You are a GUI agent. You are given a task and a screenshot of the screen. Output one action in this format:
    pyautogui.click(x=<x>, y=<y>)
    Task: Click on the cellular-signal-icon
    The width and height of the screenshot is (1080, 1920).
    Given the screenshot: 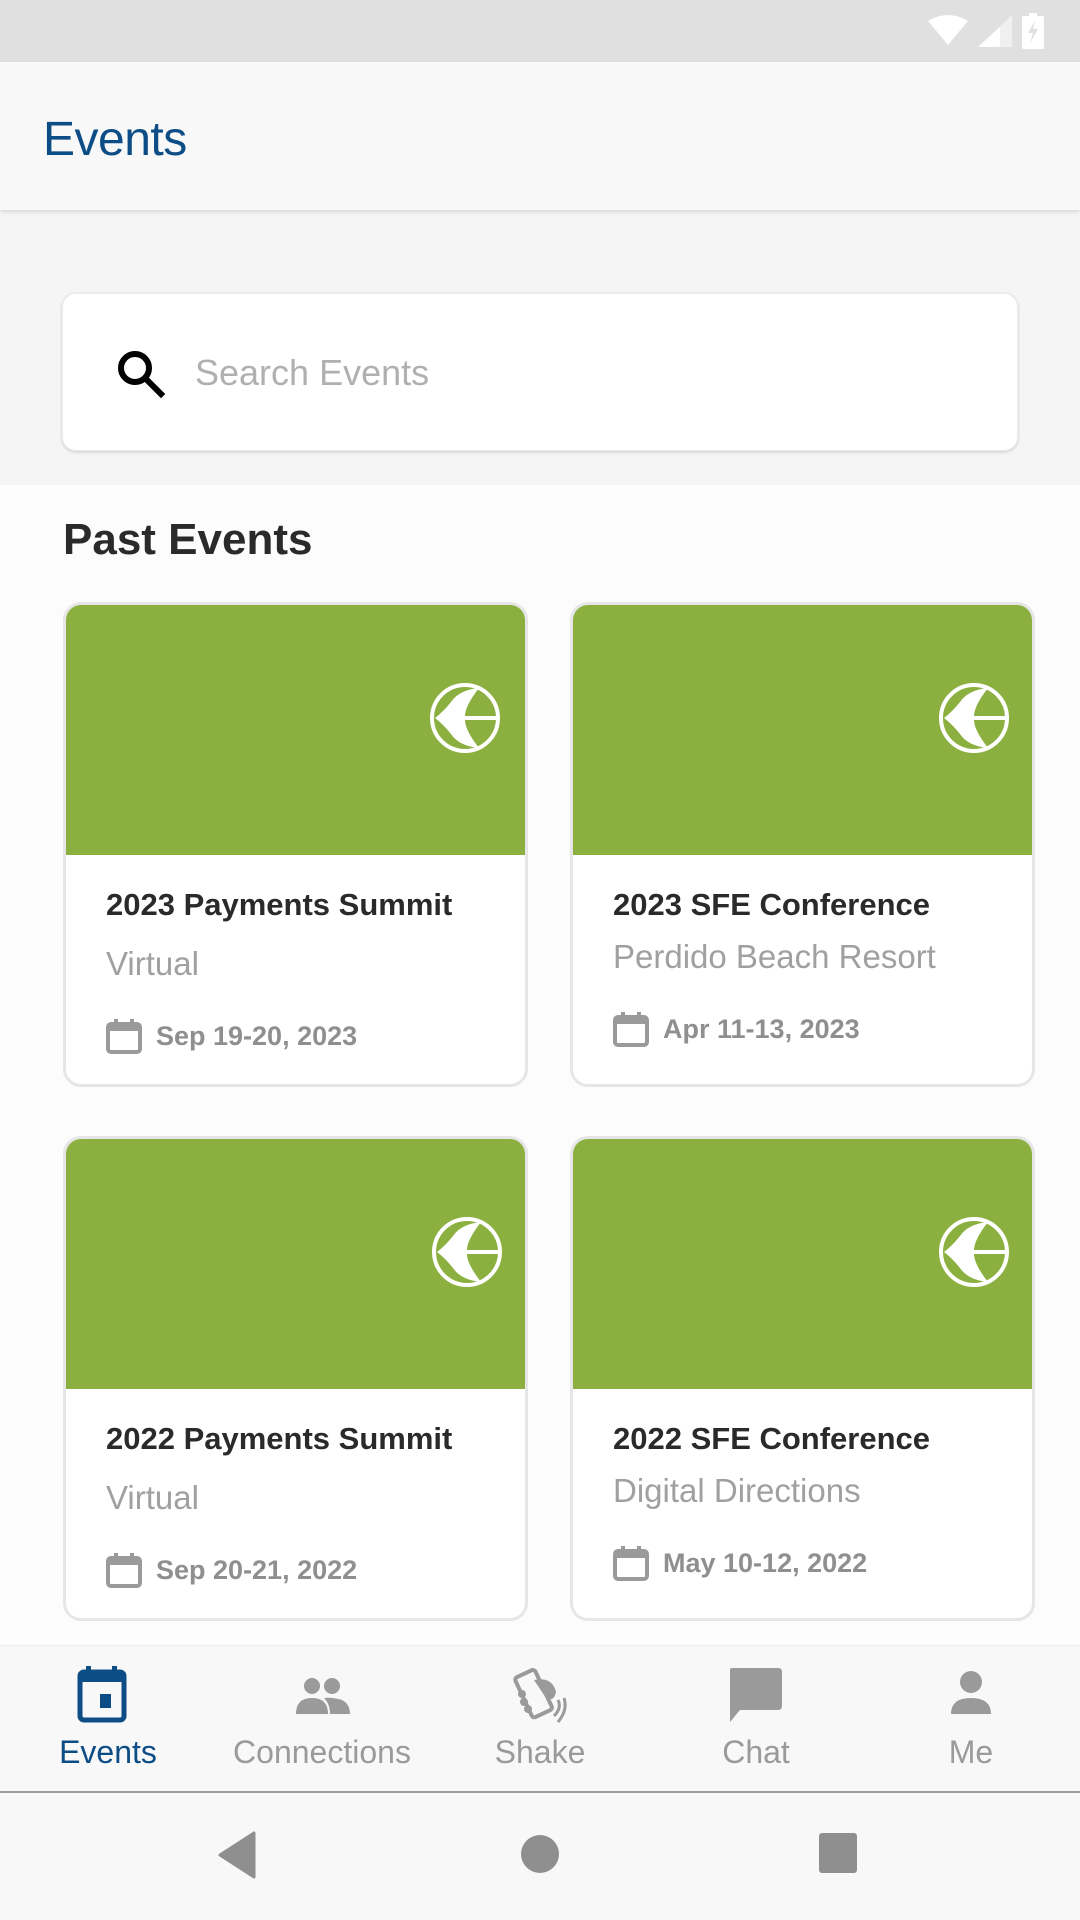 What is the action you would take?
    pyautogui.click(x=995, y=31)
    